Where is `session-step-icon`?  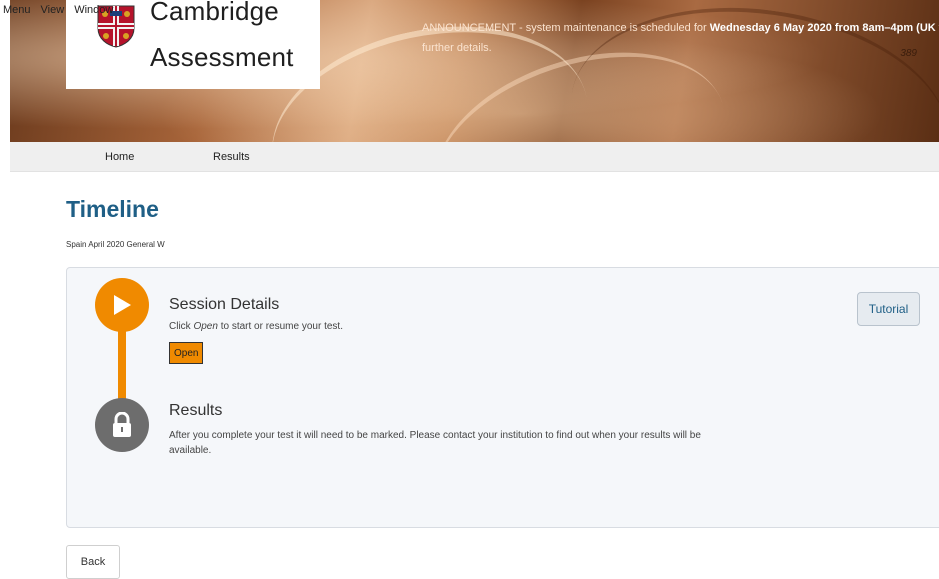
session-step-icon is located at coordinates (122, 305).